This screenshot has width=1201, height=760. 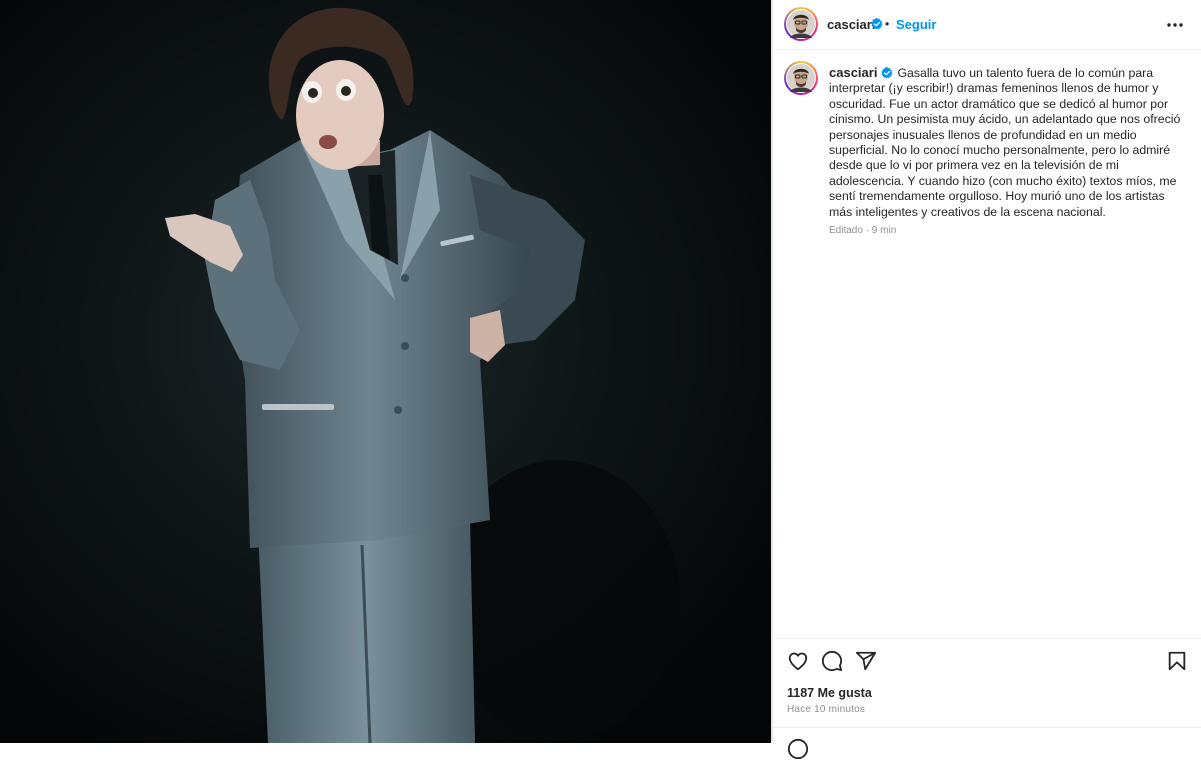 What do you see at coordinates (832, 661) in the screenshot?
I see `comment-icon` at bounding box center [832, 661].